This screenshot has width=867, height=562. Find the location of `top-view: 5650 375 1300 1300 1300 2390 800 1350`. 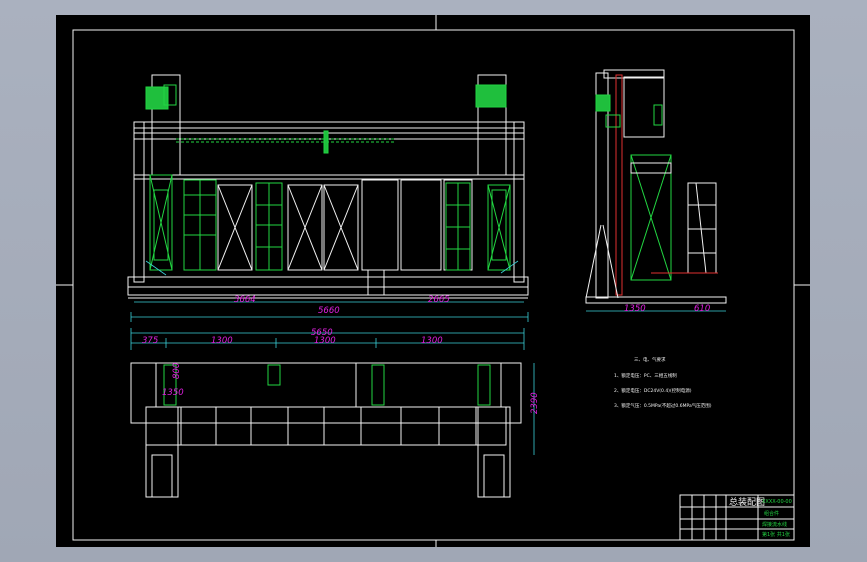

top-view: 5650 375 1300 1300 1300 2390 800 1350 is located at coordinates (335, 413).